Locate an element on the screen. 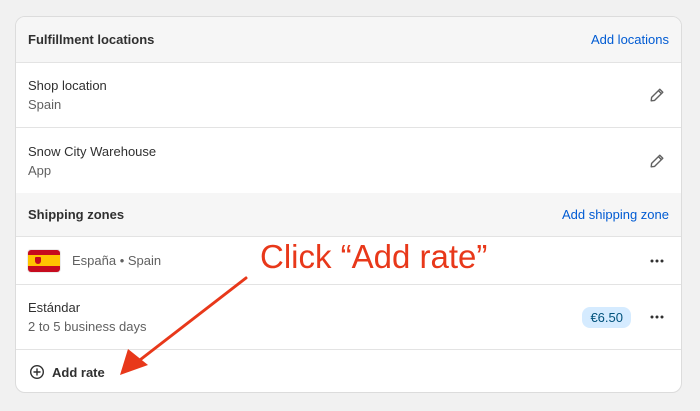 The width and height of the screenshot is (700, 411). rate-actions: €6.50 is located at coordinates (625, 317).